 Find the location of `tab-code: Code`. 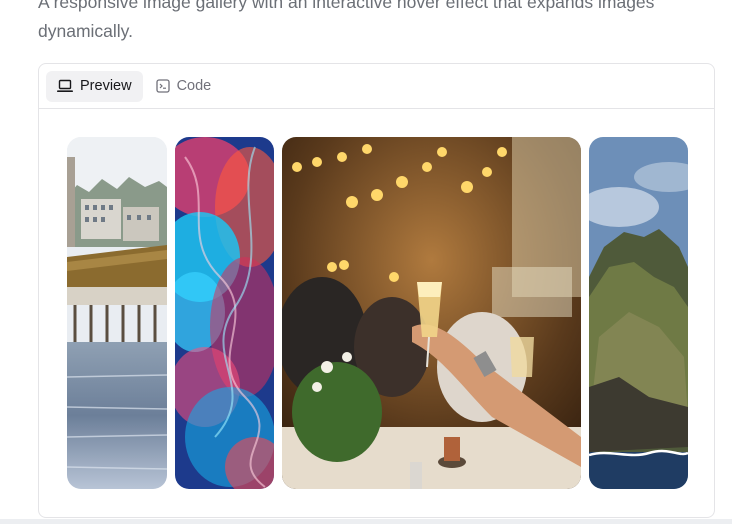

tab-code: Code is located at coordinates (184, 86).